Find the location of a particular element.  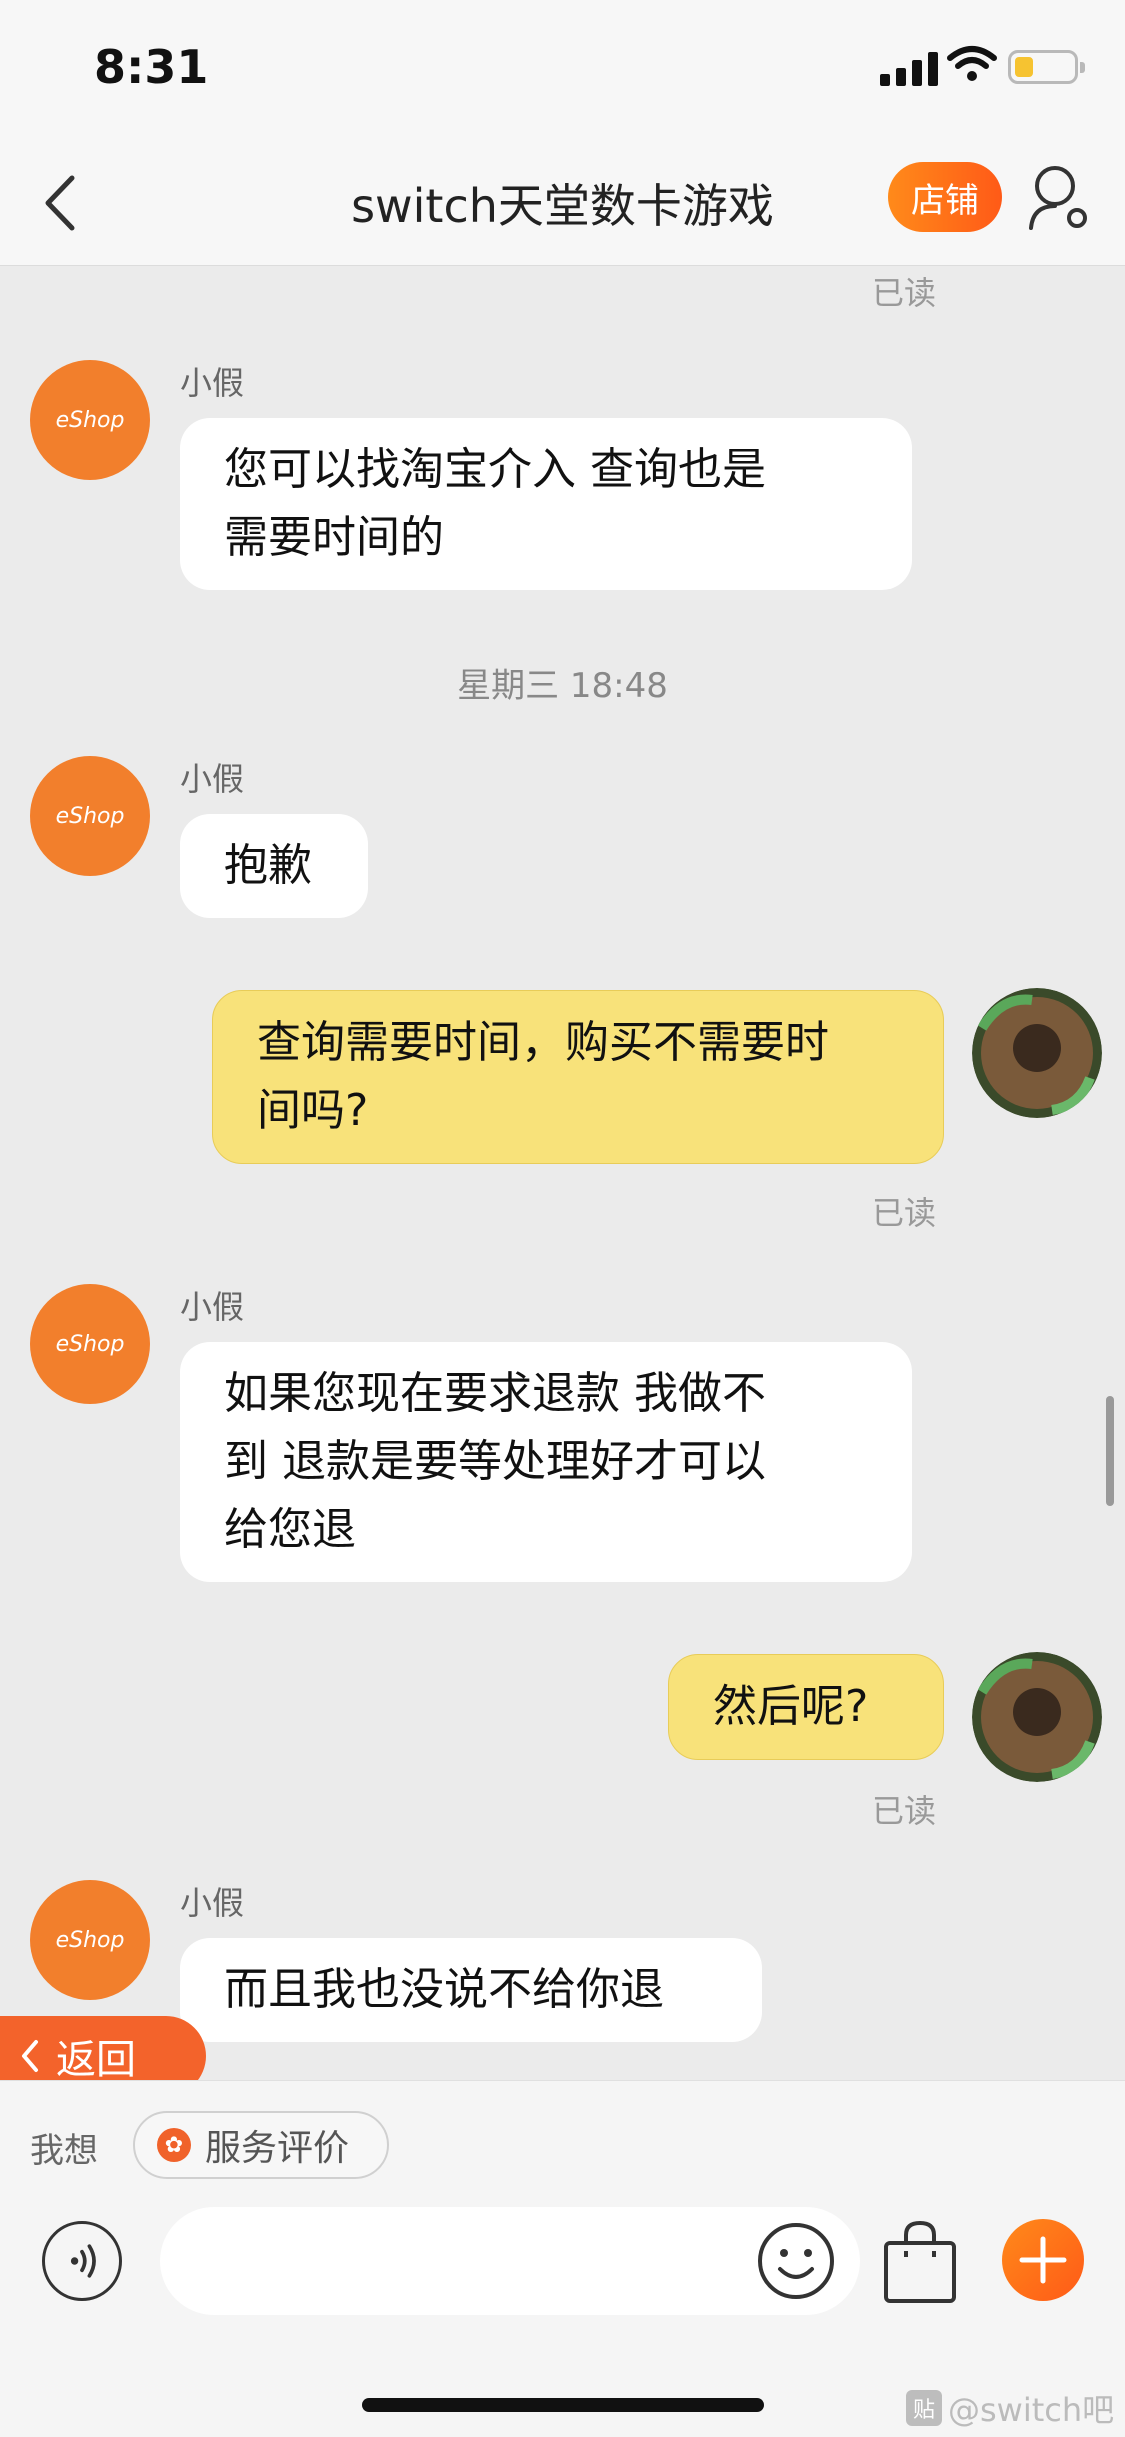

timestamp: 星期三 18:48 is located at coordinates (562, 686).